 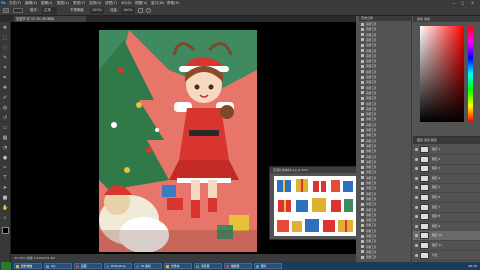 I want to click on layer-row: 图层 3, so click(x=446, y=169).